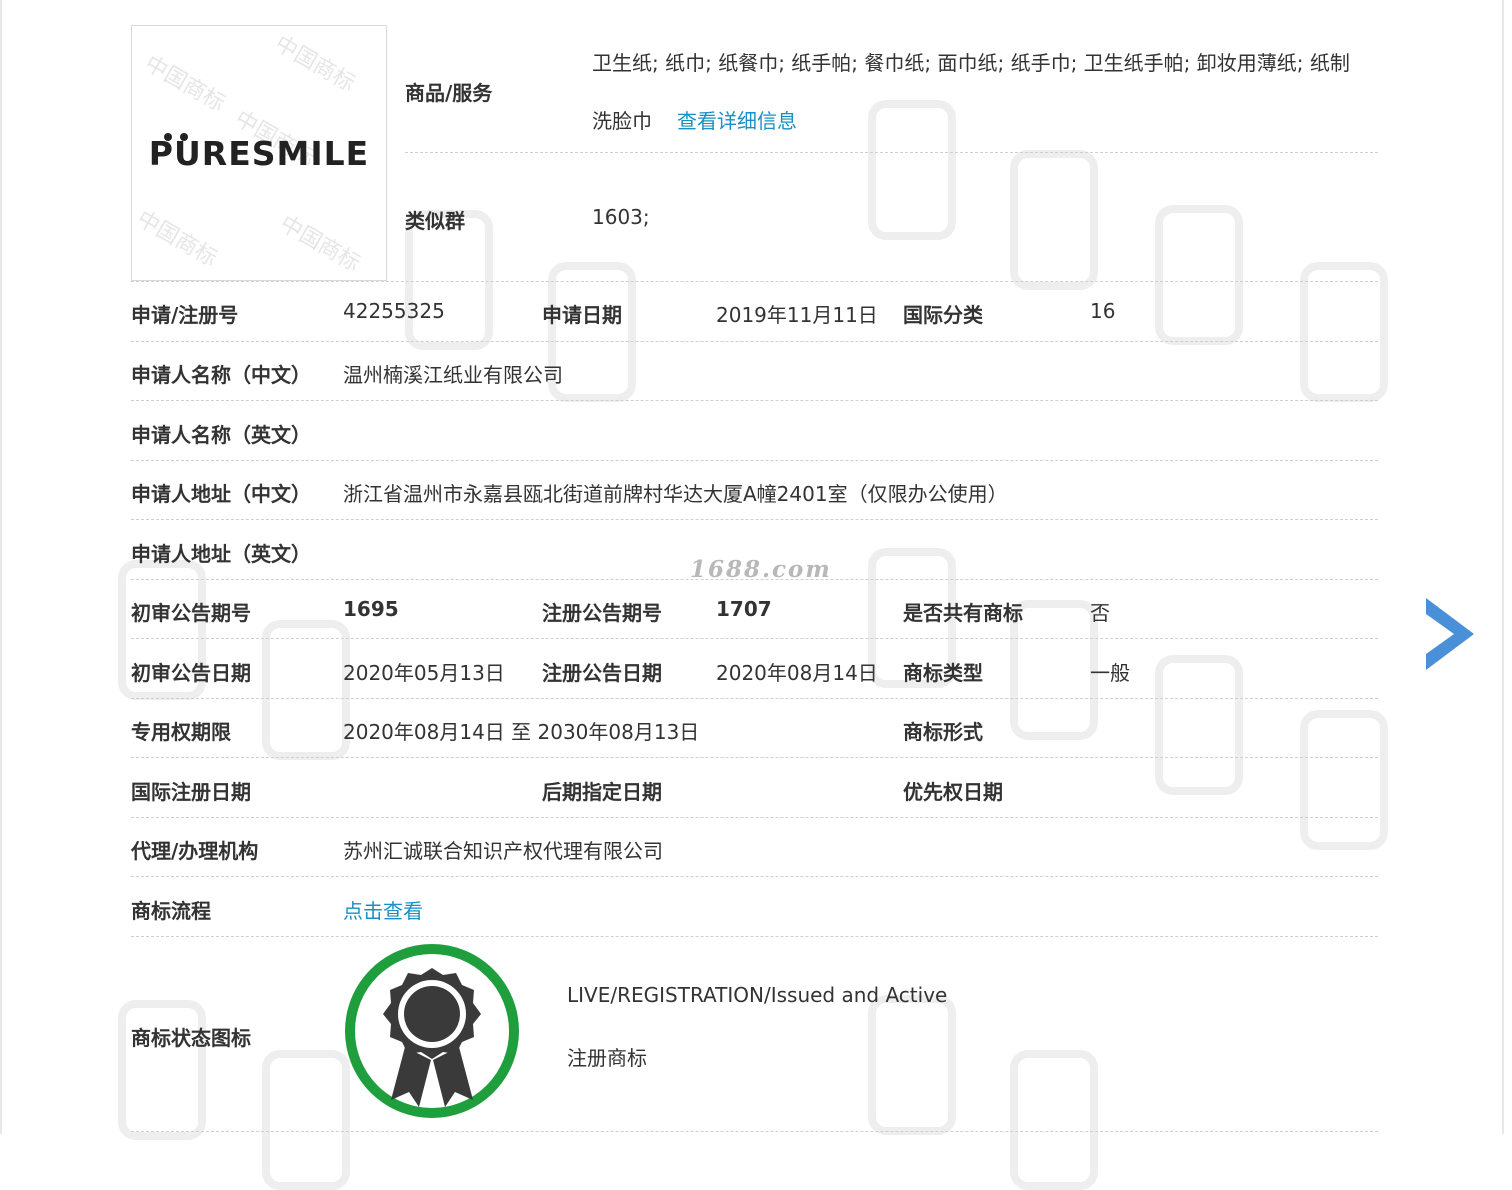 This screenshot has width=1512, height=1190. What do you see at coordinates (432, 1031) in the screenshot?
I see `registered-badge-icon` at bounding box center [432, 1031].